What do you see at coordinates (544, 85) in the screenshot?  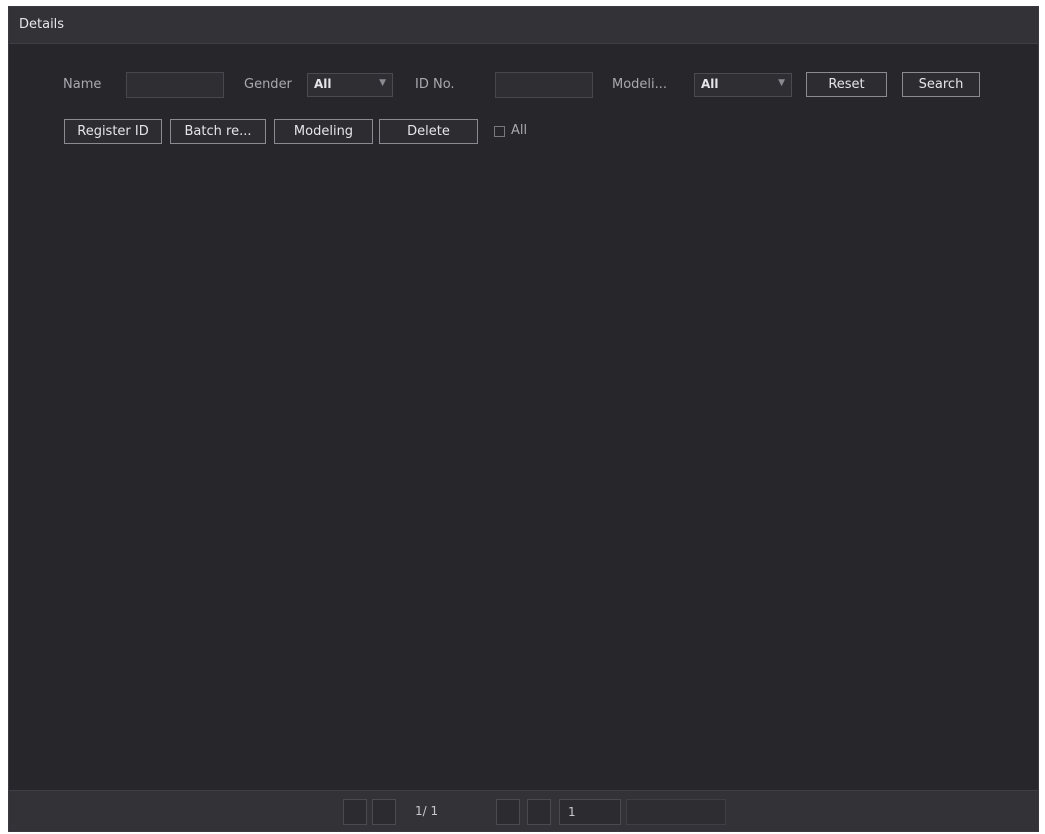 I see `id-no-input` at bounding box center [544, 85].